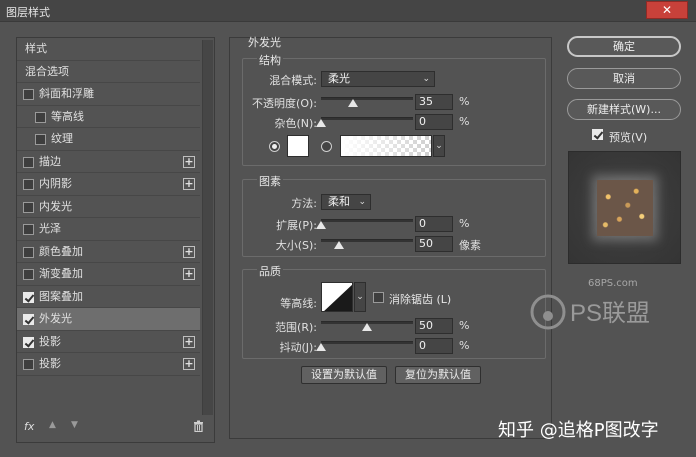 Image resolution: width=696 pixels, height=457 pixels. Describe the element at coordinates (434, 224) in the screenshot. I see `spread-input: 0` at that location.